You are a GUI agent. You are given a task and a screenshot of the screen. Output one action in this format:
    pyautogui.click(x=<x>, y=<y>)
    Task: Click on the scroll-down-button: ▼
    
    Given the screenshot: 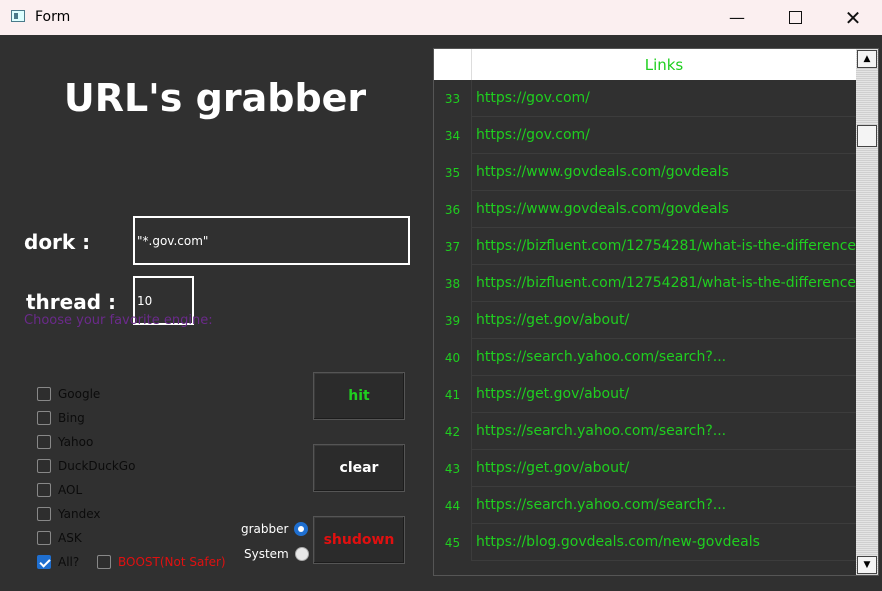 What is the action you would take?
    pyautogui.click(x=867, y=565)
    